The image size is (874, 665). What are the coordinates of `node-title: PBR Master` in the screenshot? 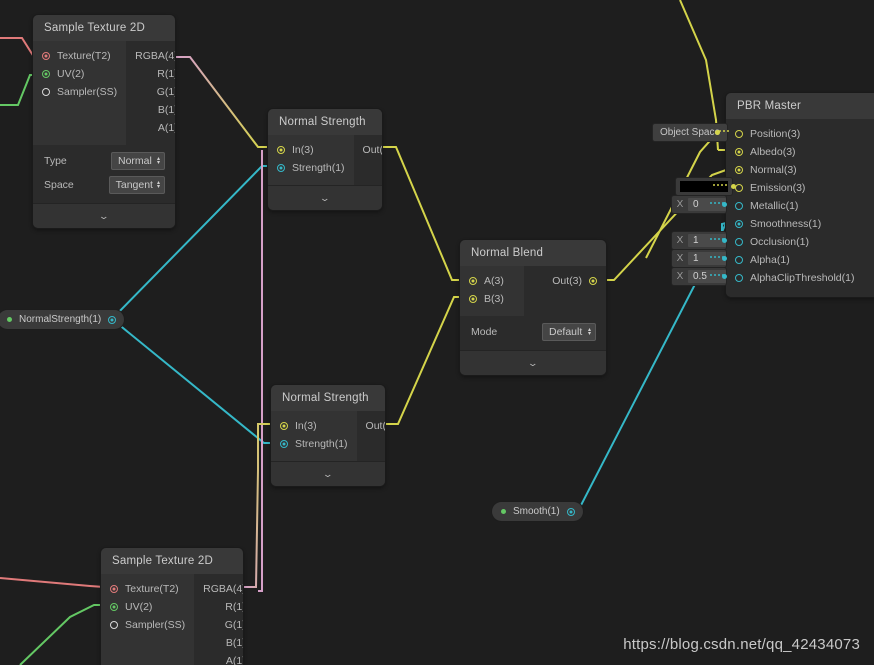 It's located at (800, 106).